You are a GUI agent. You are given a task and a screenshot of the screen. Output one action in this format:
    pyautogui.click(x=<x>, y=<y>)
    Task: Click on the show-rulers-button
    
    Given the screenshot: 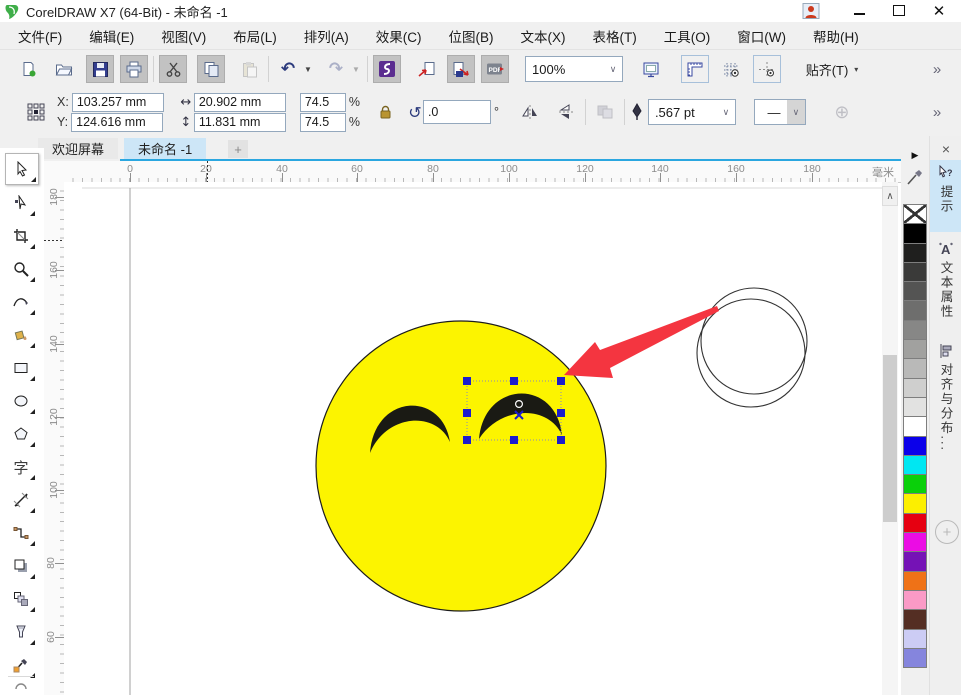 What is the action you would take?
    pyautogui.click(x=695, y=69)
    